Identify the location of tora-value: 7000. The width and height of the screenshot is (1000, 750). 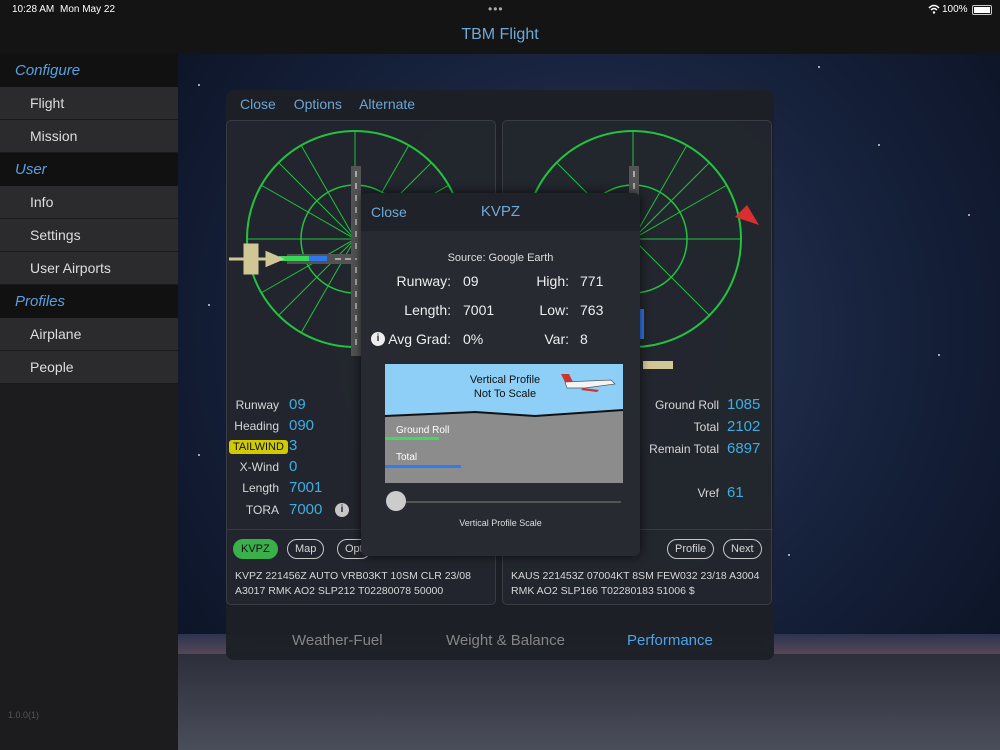
(306, 509).